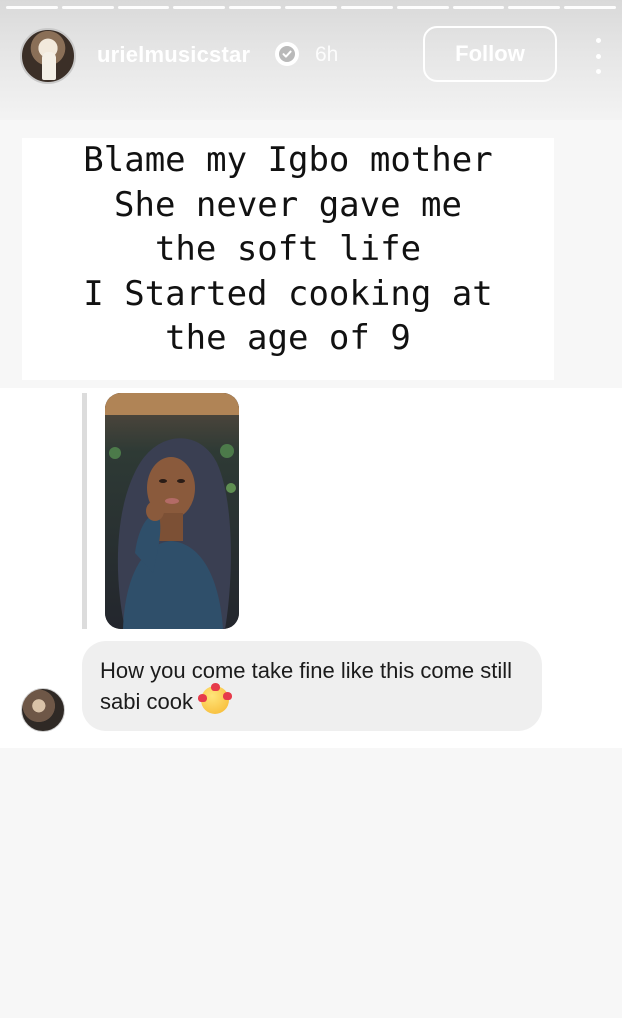  I want to click on portrait-photo-image, so click(172, 511).